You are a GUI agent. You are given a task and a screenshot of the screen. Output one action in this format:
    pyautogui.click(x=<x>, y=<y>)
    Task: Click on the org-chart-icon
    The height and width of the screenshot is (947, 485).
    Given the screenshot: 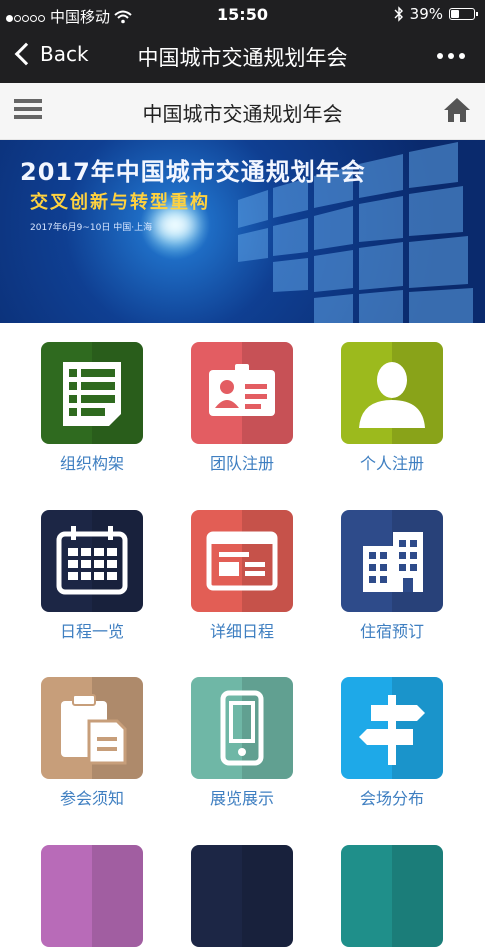 What is the action you would take?
    pyautogui.click(x=92, y=394)
    